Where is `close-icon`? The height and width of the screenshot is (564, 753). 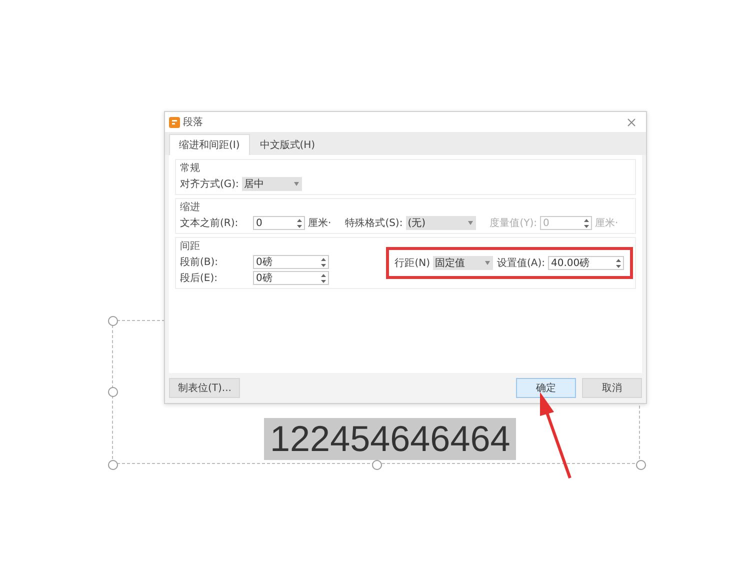
close-icon is located at coordinates (631, 122).